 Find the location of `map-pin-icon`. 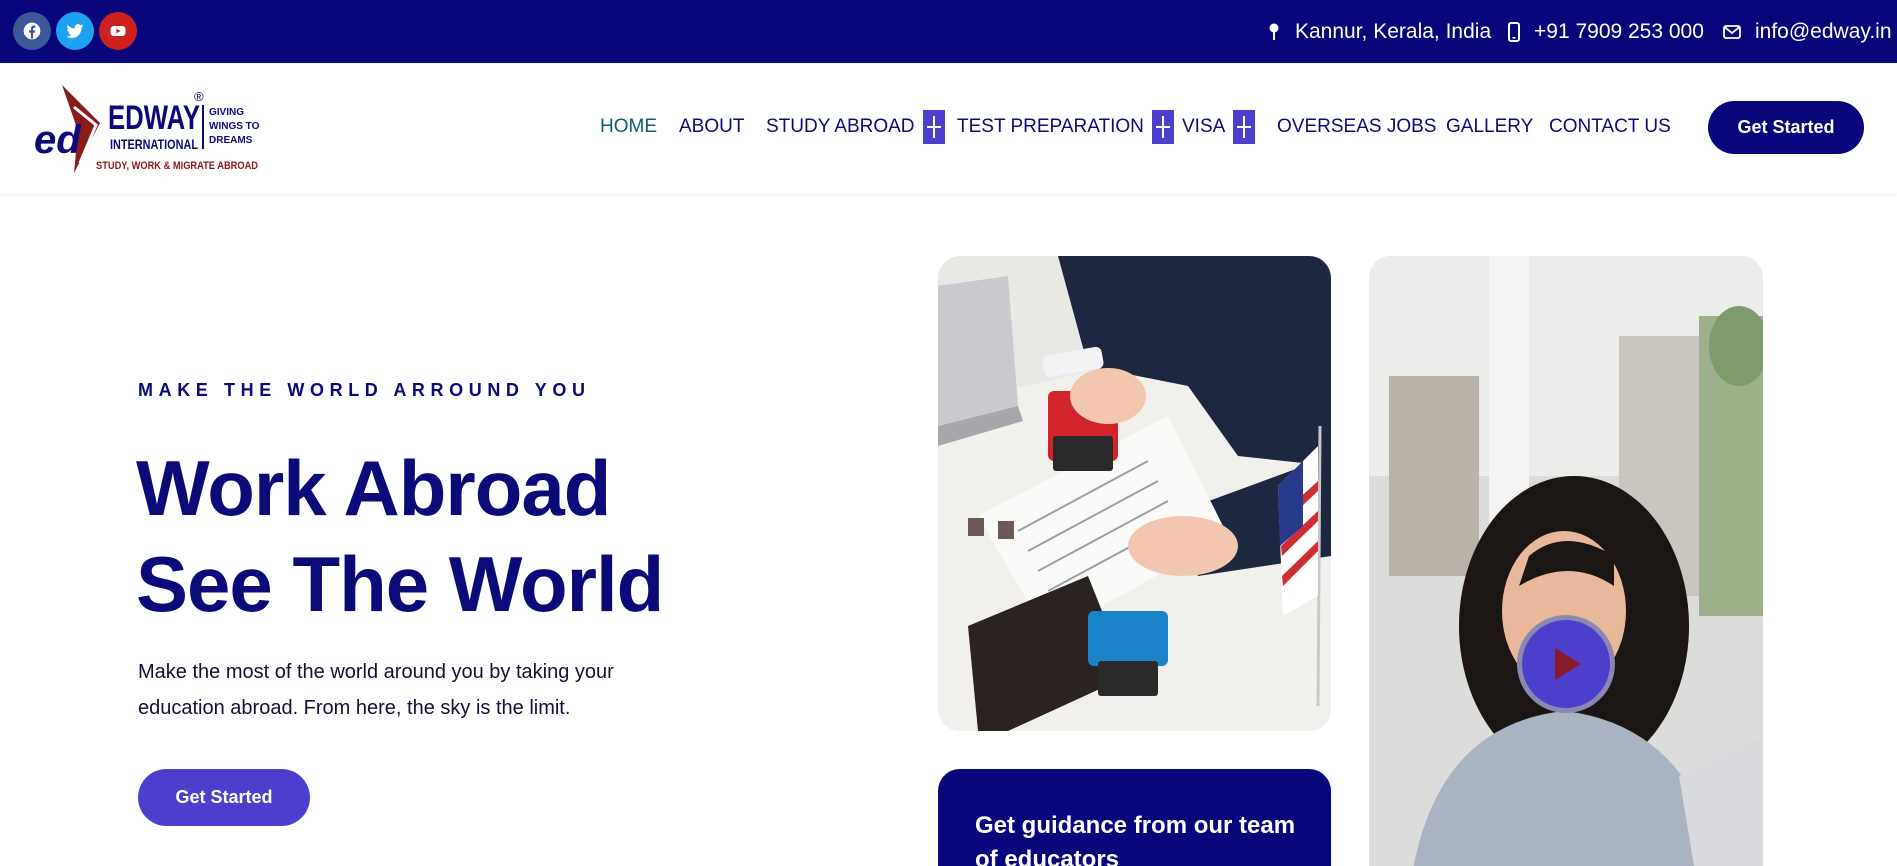

map-pin-icon is located at coordinates (1274, 31).